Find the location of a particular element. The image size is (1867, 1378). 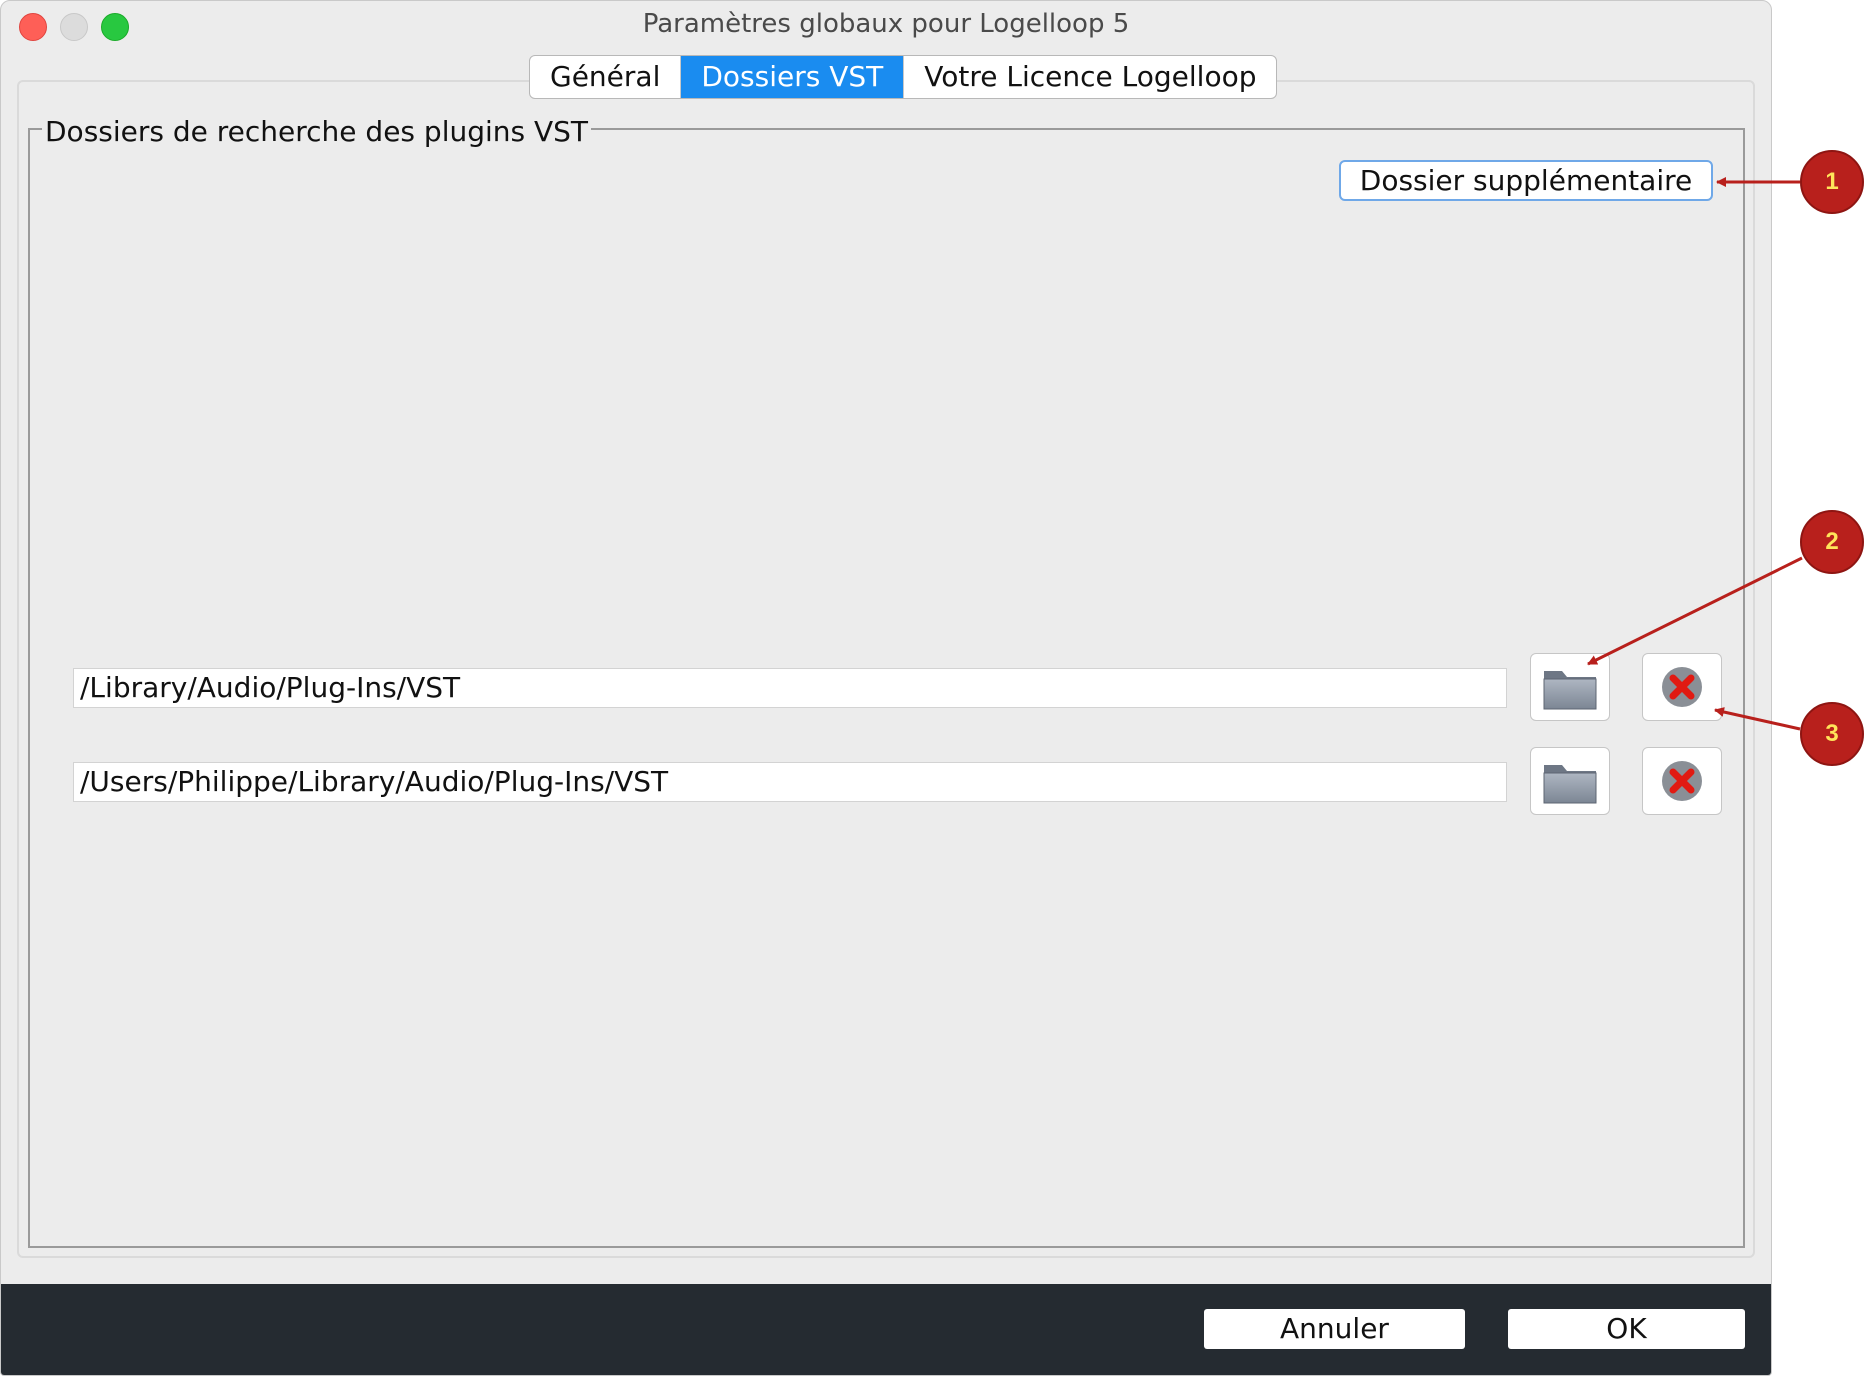

callout-1: 1 is located at coordinates (1832, 182).